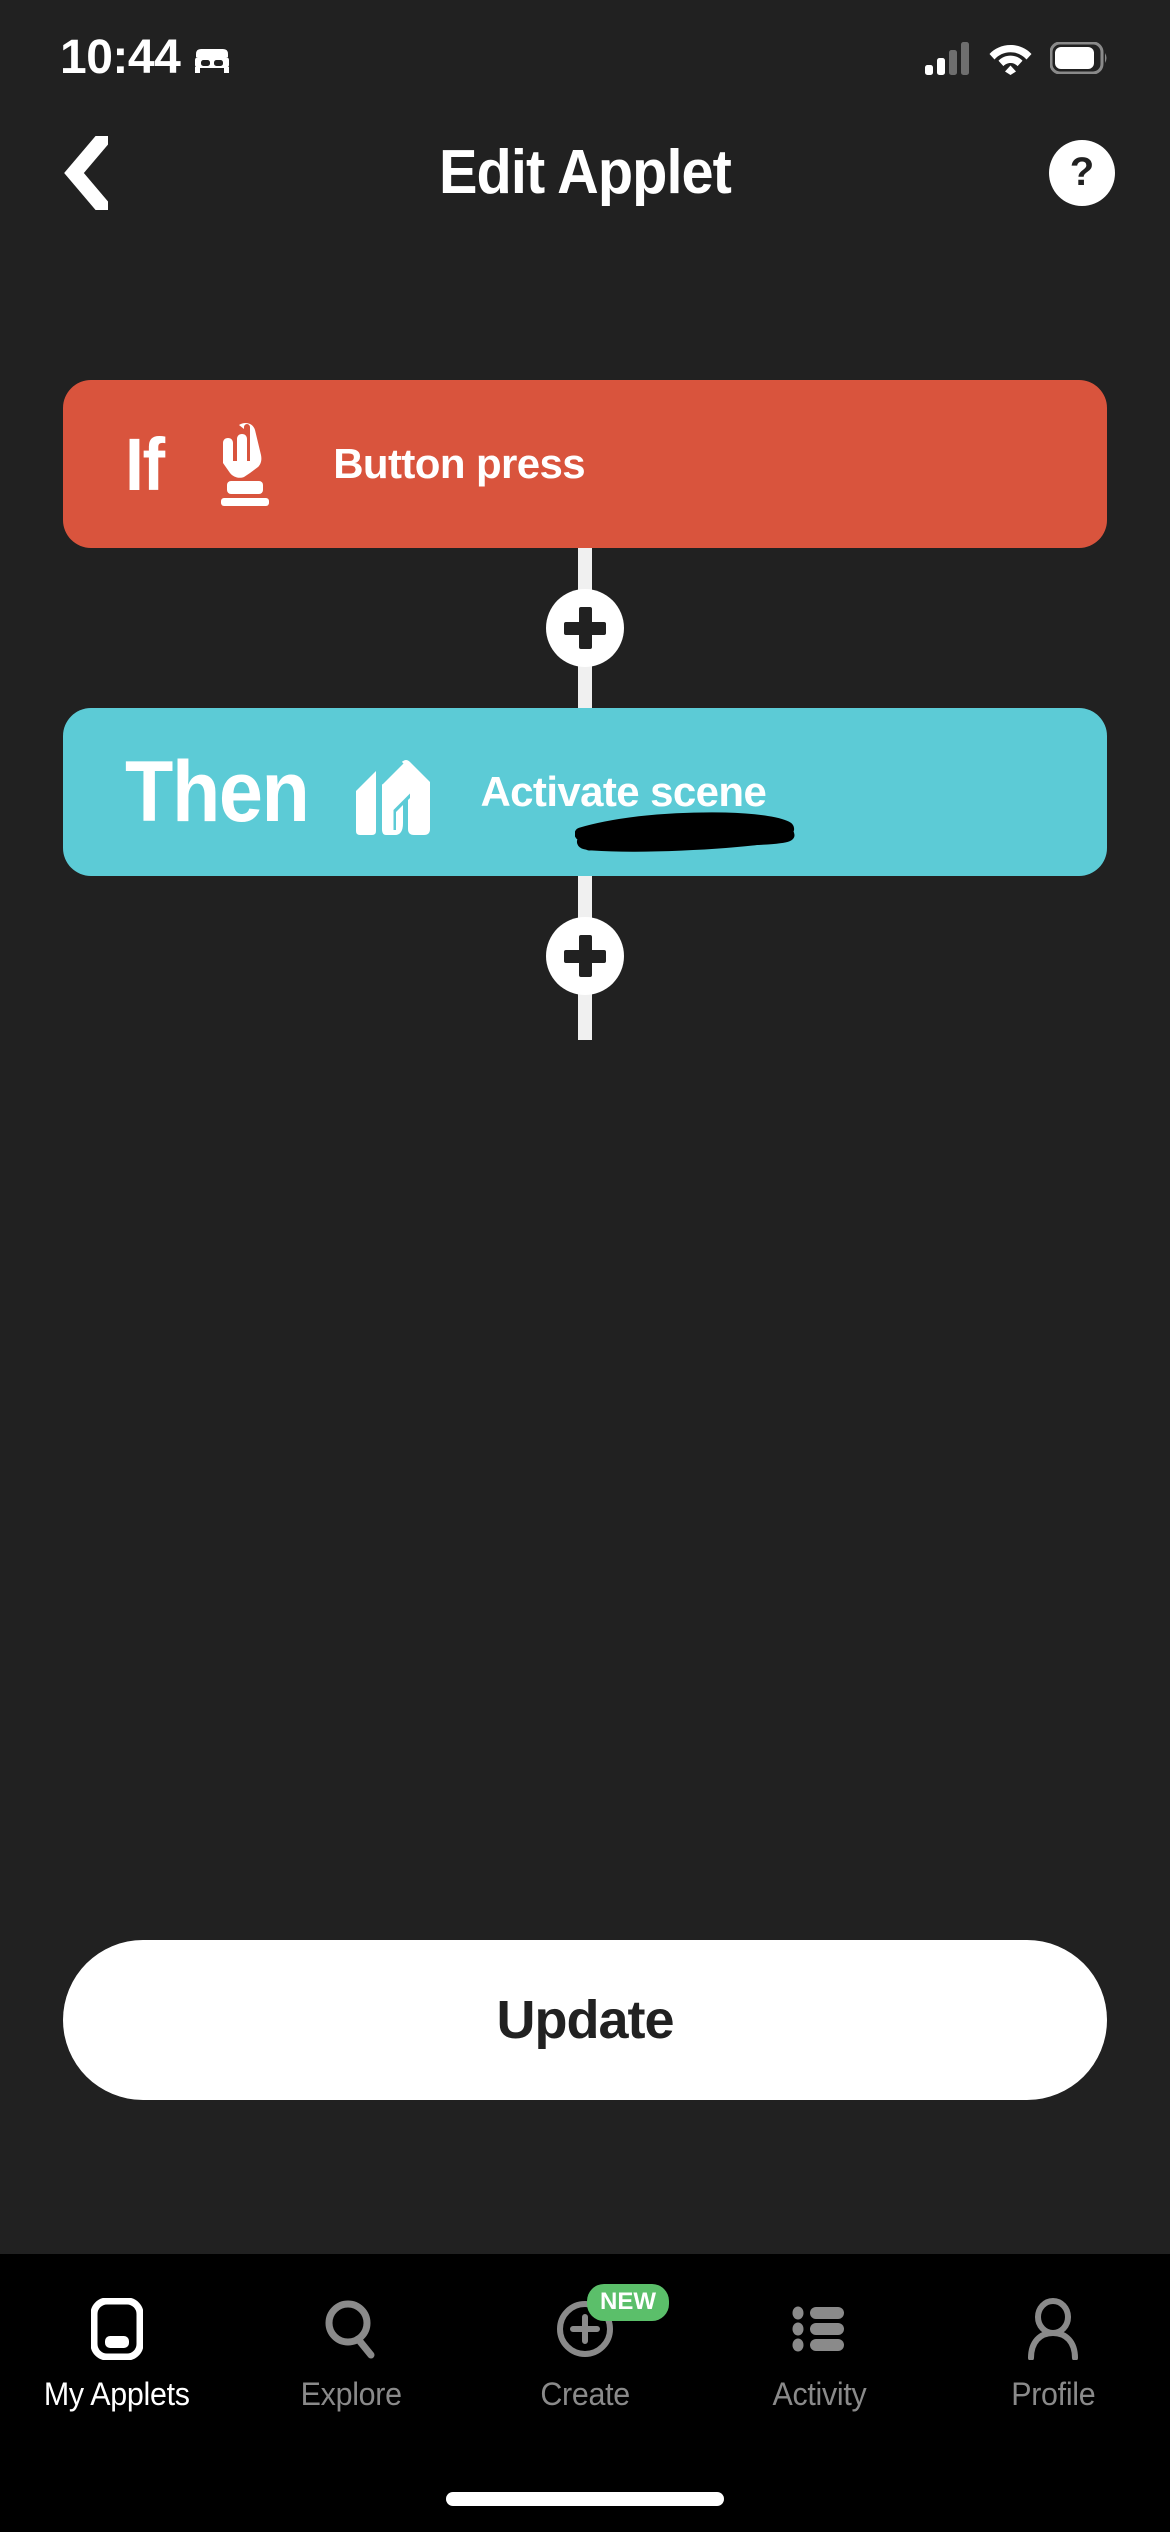  What do you see at coordinates (351, 2394) in the screenshot?
I see `tab-label-explore: Explore` at bounding box center [351, 2394].